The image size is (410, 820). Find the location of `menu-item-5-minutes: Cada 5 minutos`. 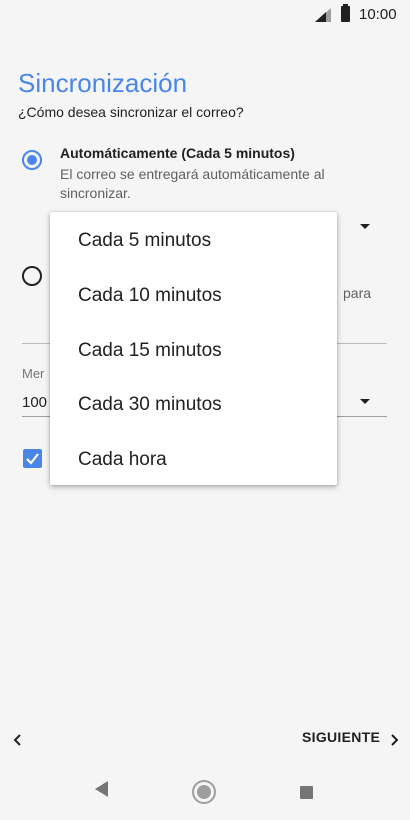

menu-item-5-minutes: Cada 5 minutos is located at coordinates (193, 240).